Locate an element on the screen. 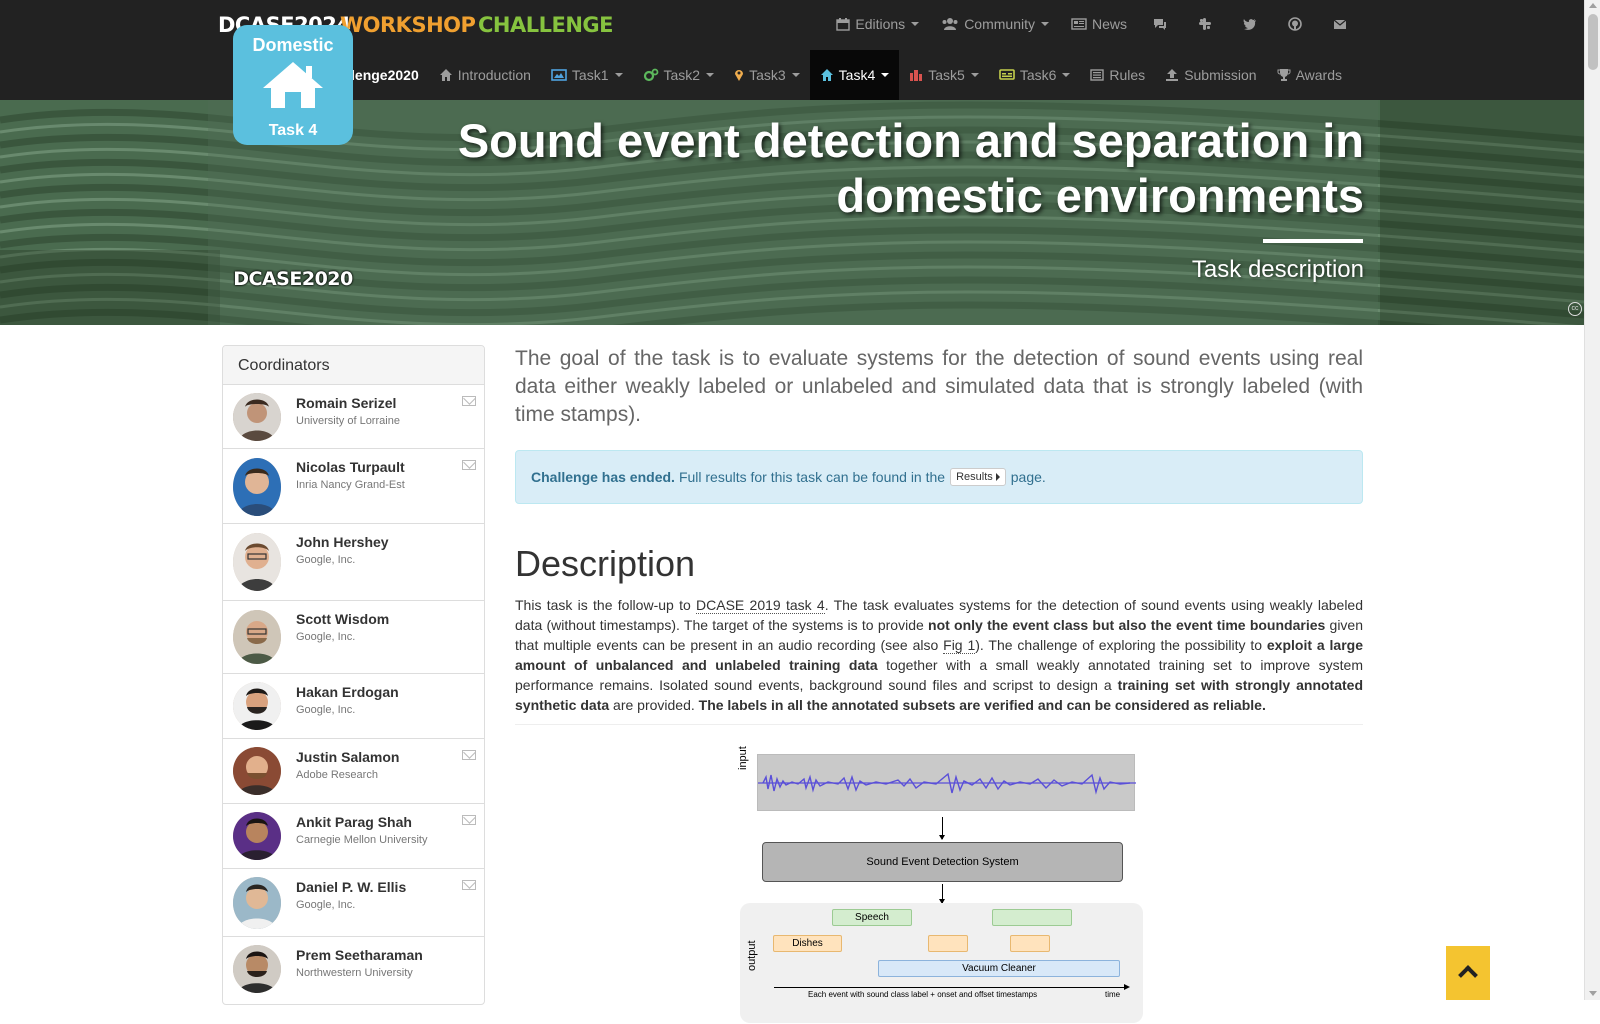 Image resolution: width=1600 pixels, height=1024 pixels. comments-icon is located at coordinates (1160, 24).